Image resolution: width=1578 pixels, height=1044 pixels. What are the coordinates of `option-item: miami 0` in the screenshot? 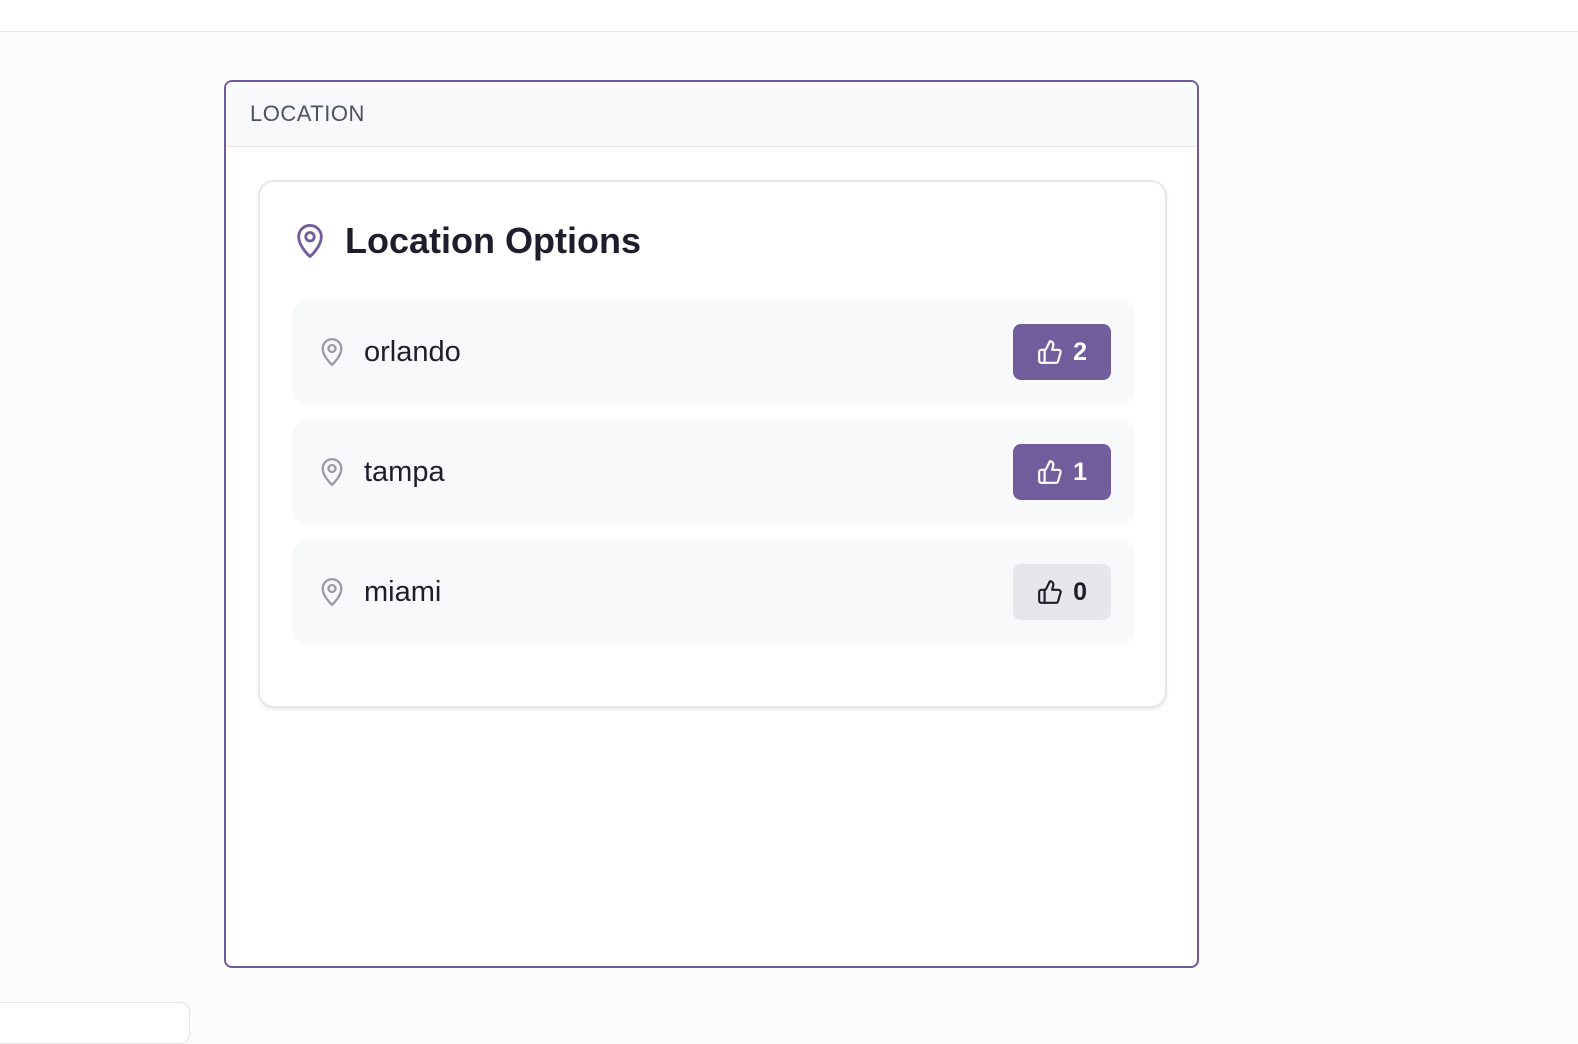 It's located at (713, 592).